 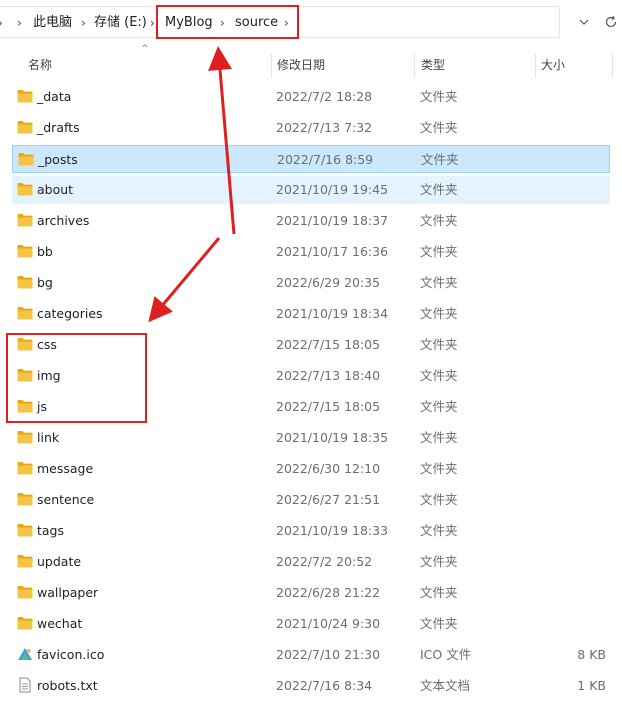 I want to click on file-date: 2022/6/28 21:22, so click(x=328, y=592).